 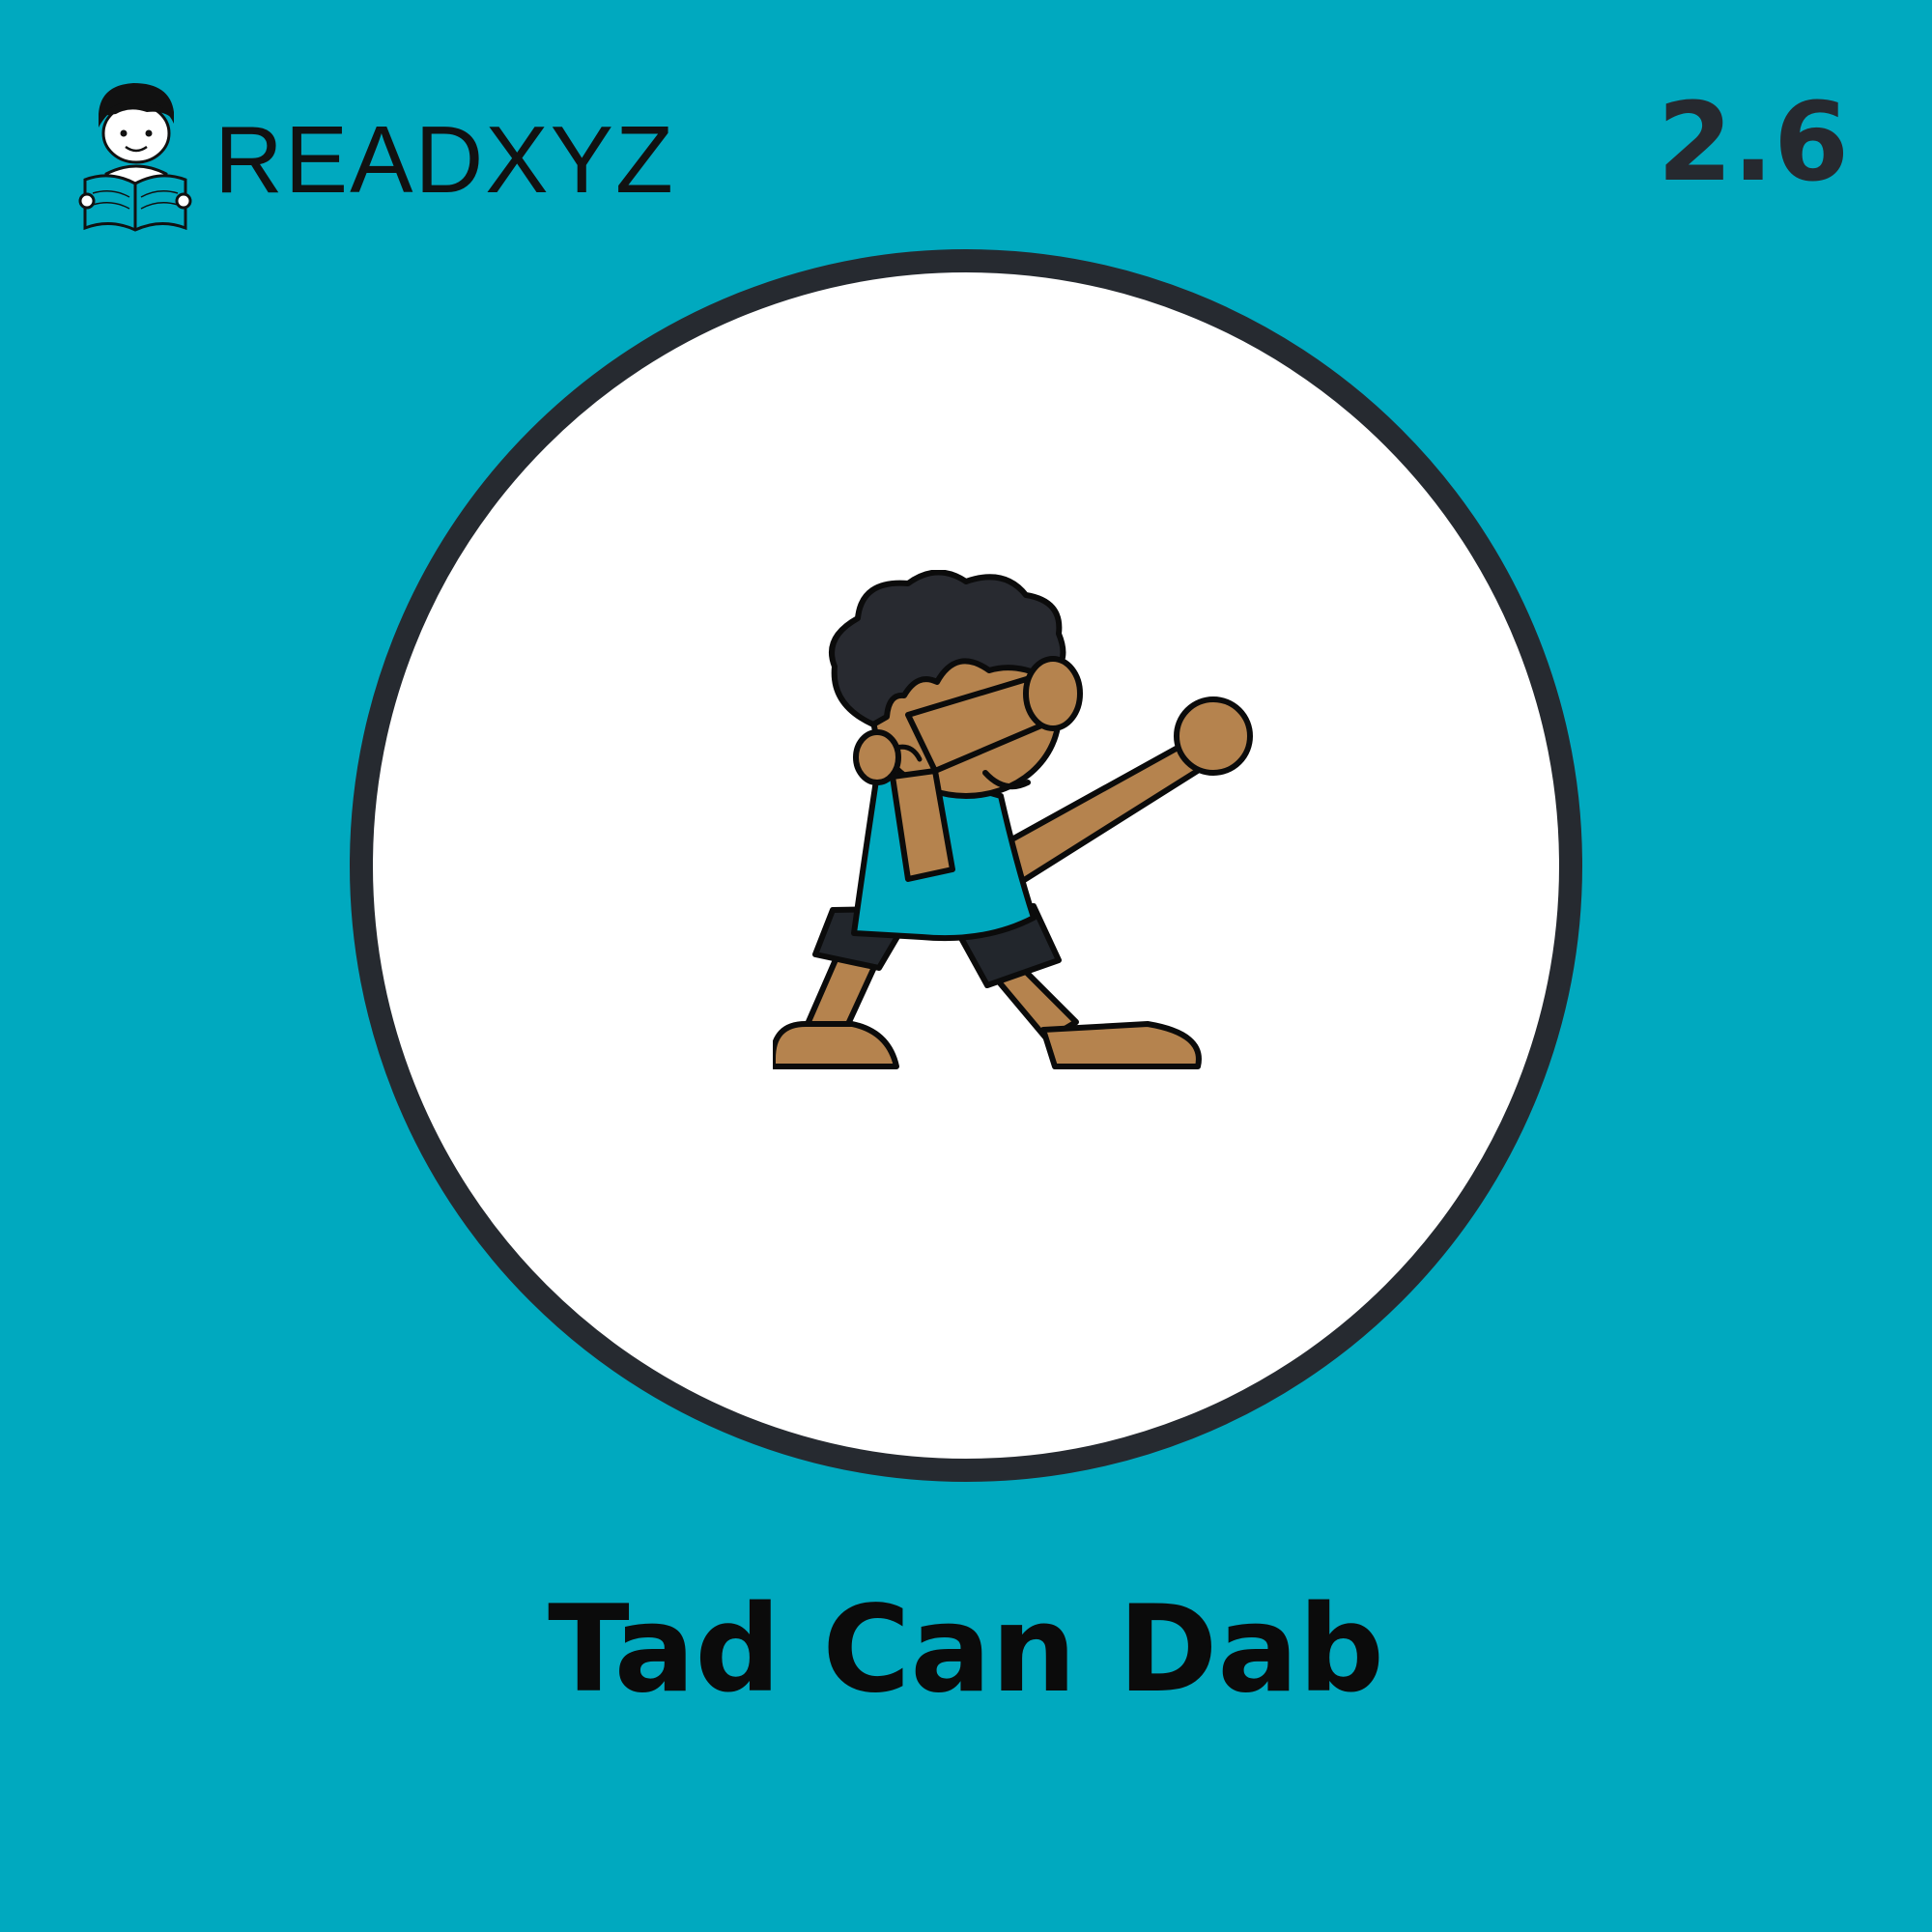 What do you see at coordinates (966, 1649) in the screenshot?
I see `book-title: Tad Can Dab` at bounding box center [966, 1649].